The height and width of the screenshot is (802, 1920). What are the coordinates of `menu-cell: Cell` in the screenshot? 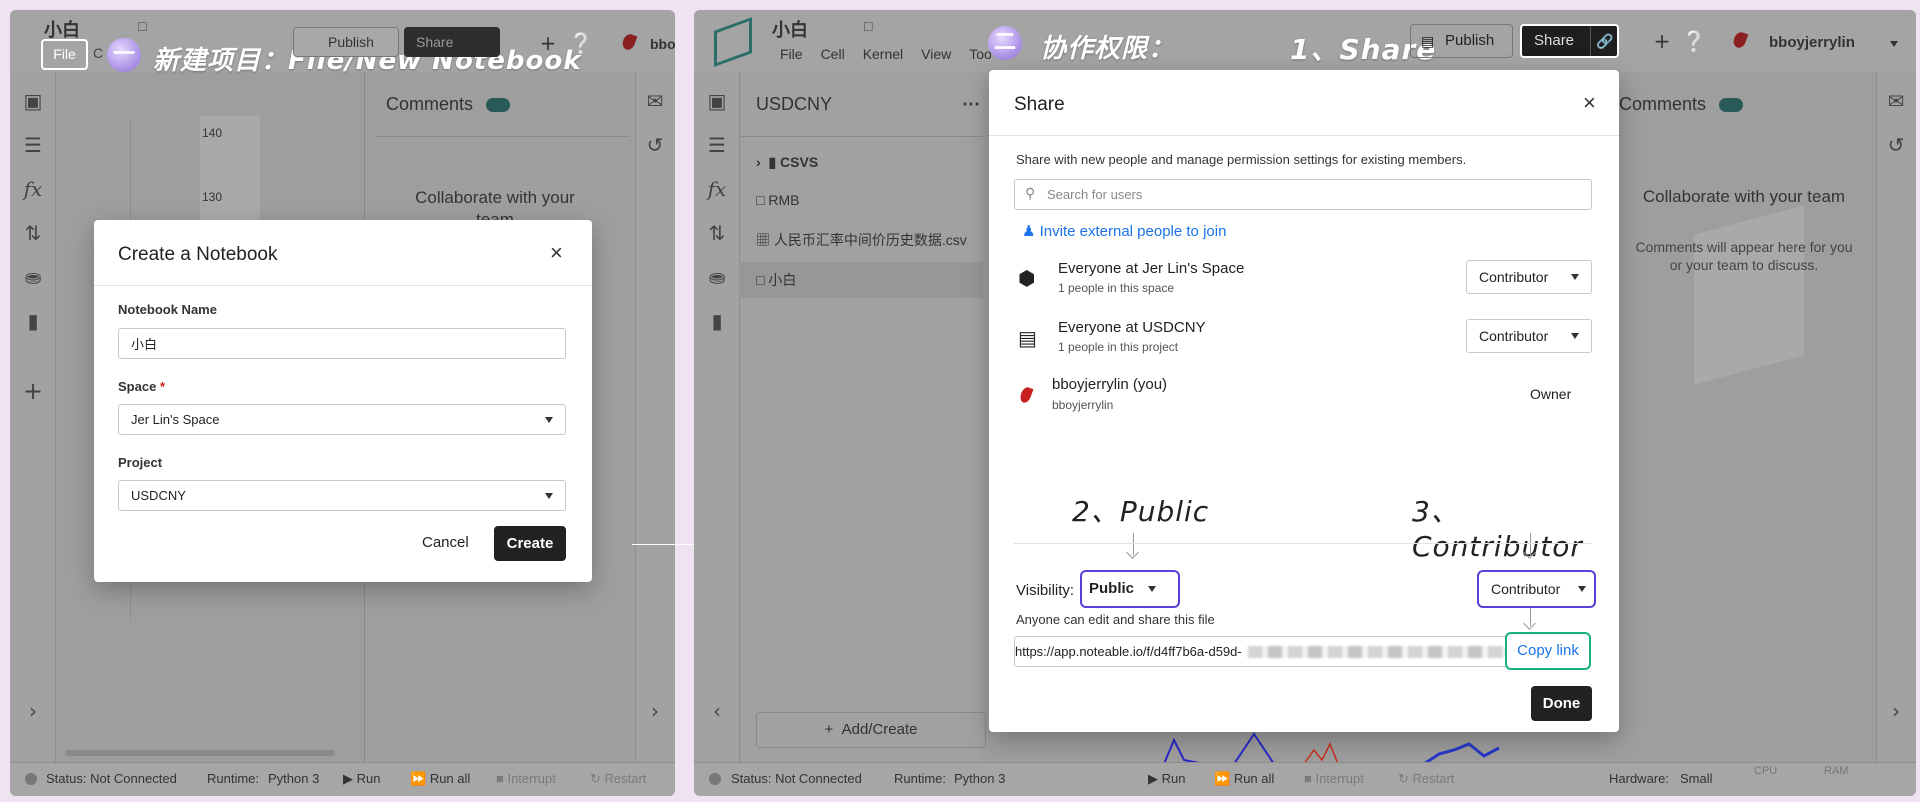 It's located at (833, 54).